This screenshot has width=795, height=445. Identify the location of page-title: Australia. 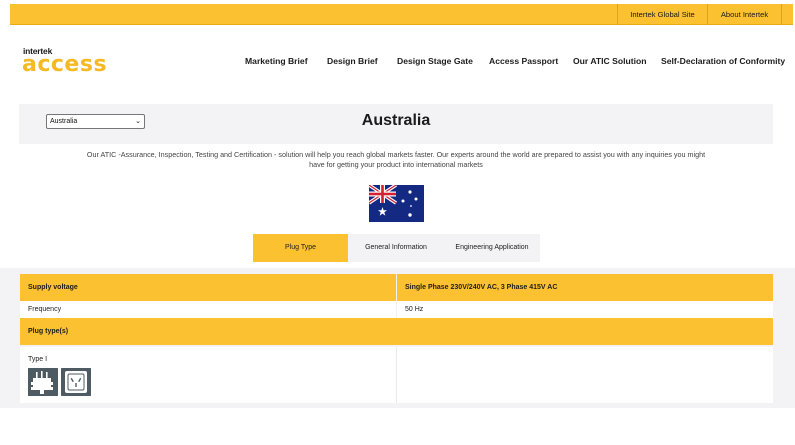
(396, 120).